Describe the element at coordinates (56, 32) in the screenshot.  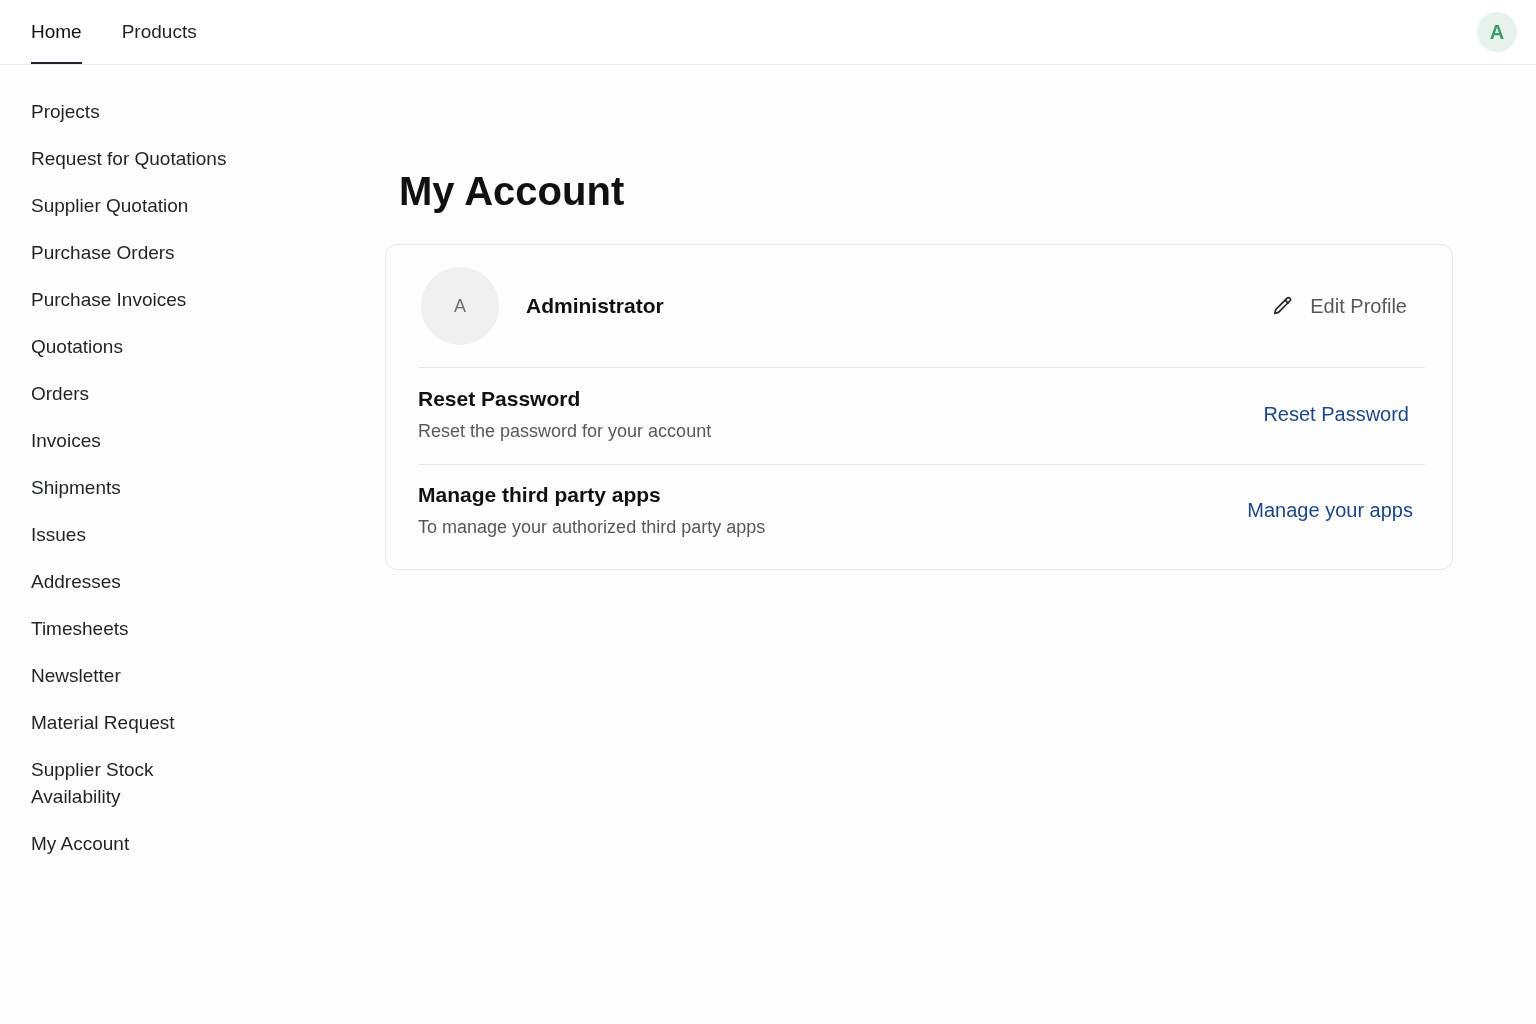
I see `nav-tab: Home` at that location.